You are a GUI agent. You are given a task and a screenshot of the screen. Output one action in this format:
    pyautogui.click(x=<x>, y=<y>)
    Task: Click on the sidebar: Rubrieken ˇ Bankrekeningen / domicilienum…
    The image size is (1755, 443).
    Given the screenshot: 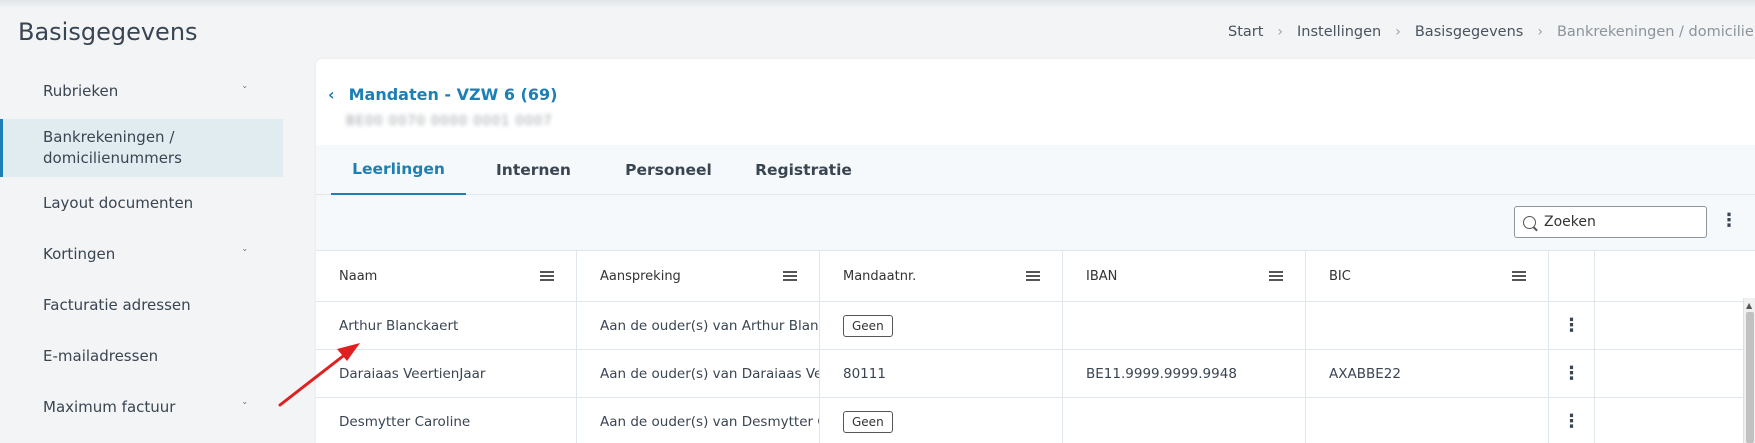 What is the action you would take?
    pyautogui.click(x=141, y=247)
    